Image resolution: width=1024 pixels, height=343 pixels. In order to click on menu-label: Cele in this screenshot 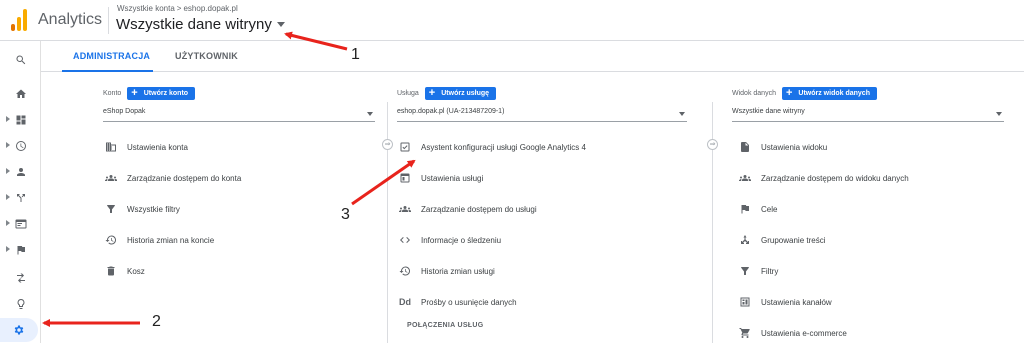, I will do `click(769, 209)`.